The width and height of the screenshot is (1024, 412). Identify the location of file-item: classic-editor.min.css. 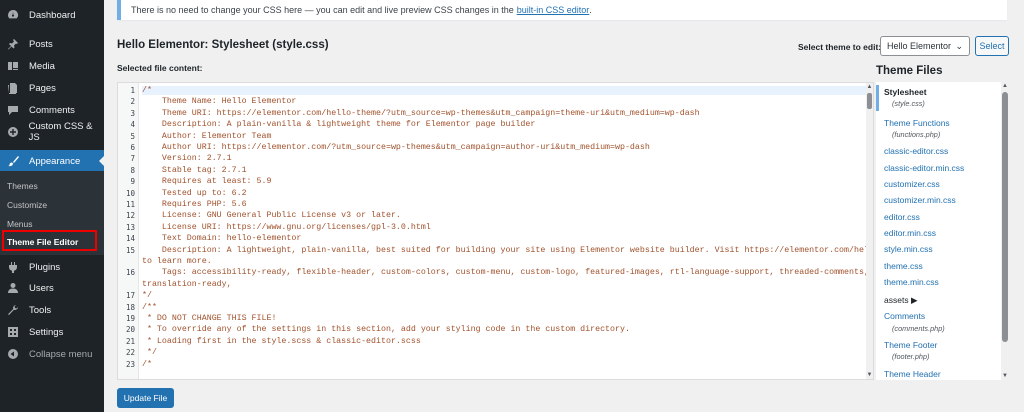
(924, 168).